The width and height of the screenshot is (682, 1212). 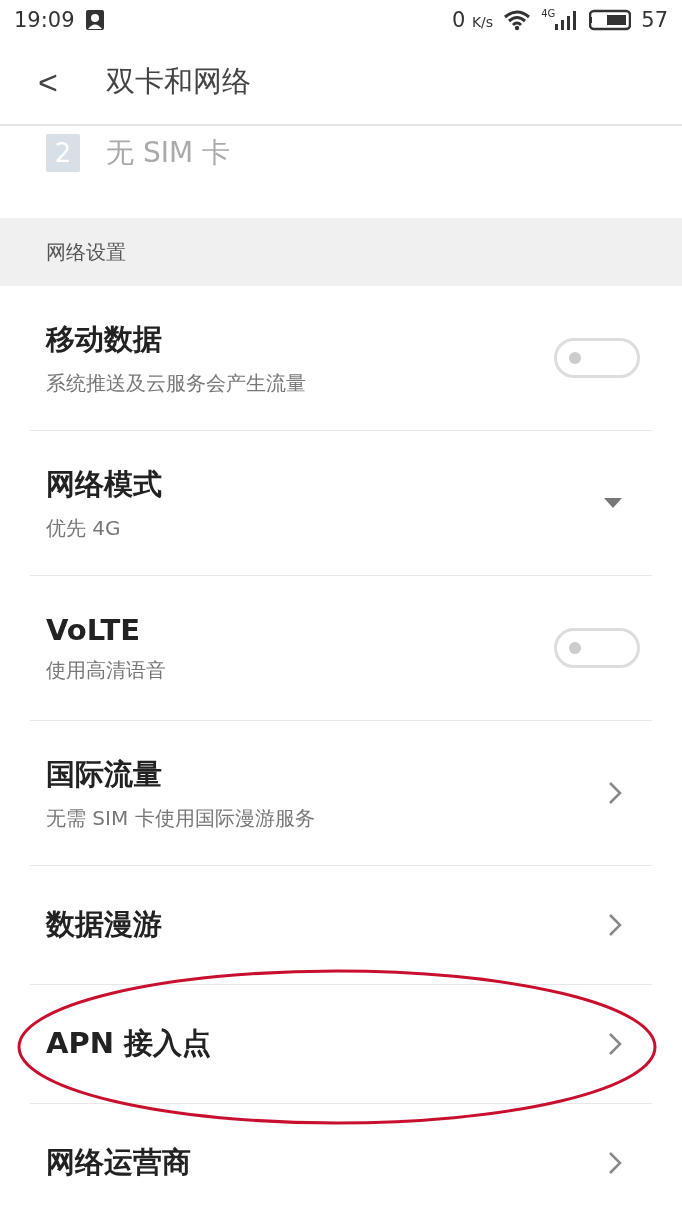 I want to click on setting-title: APN 接入点, so click(x=129, y=1043).